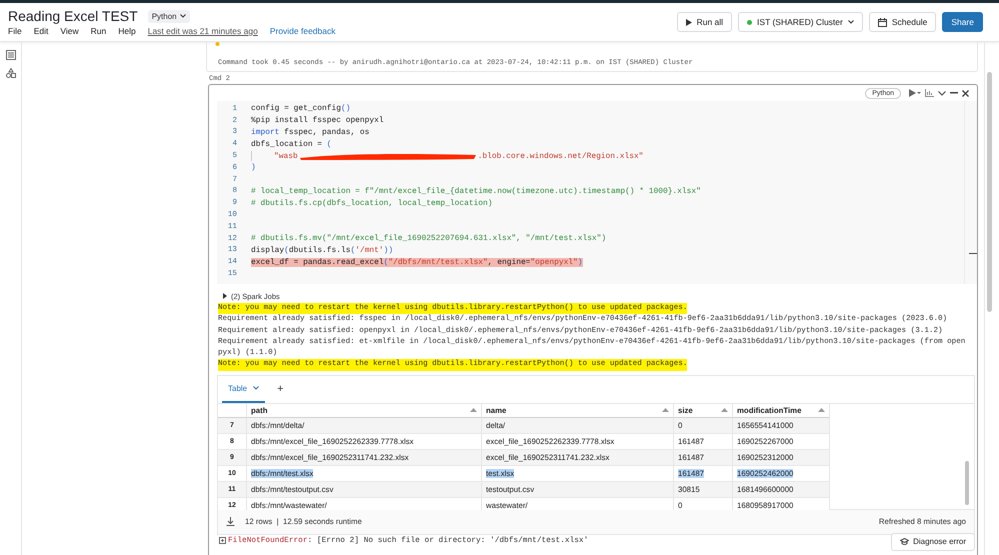  What do you see at coordinates (962, 22) in the screenshot?
I see `share-button: Share` at bounding box center [962, 22].